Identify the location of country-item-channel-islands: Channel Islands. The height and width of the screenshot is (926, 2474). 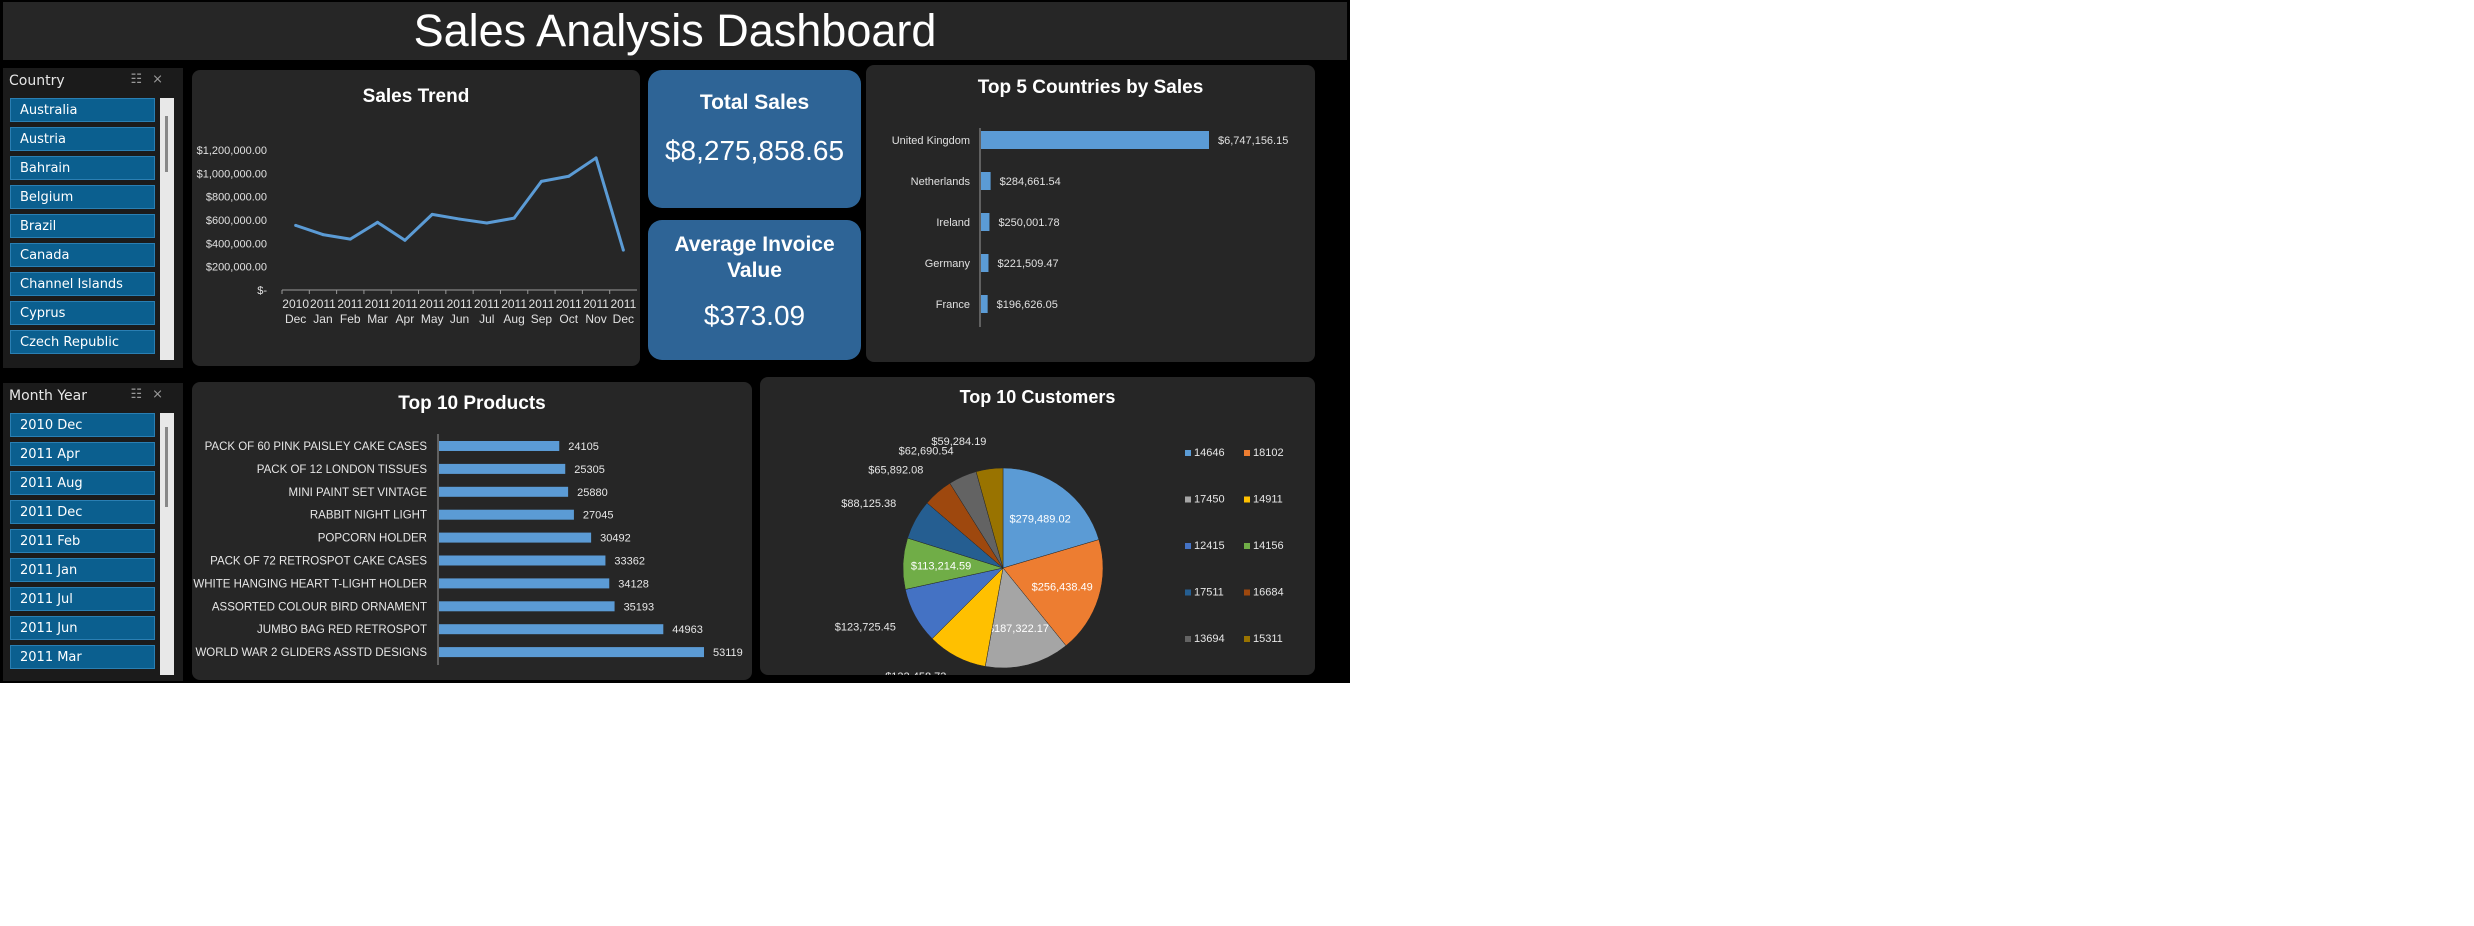
(82, 284).